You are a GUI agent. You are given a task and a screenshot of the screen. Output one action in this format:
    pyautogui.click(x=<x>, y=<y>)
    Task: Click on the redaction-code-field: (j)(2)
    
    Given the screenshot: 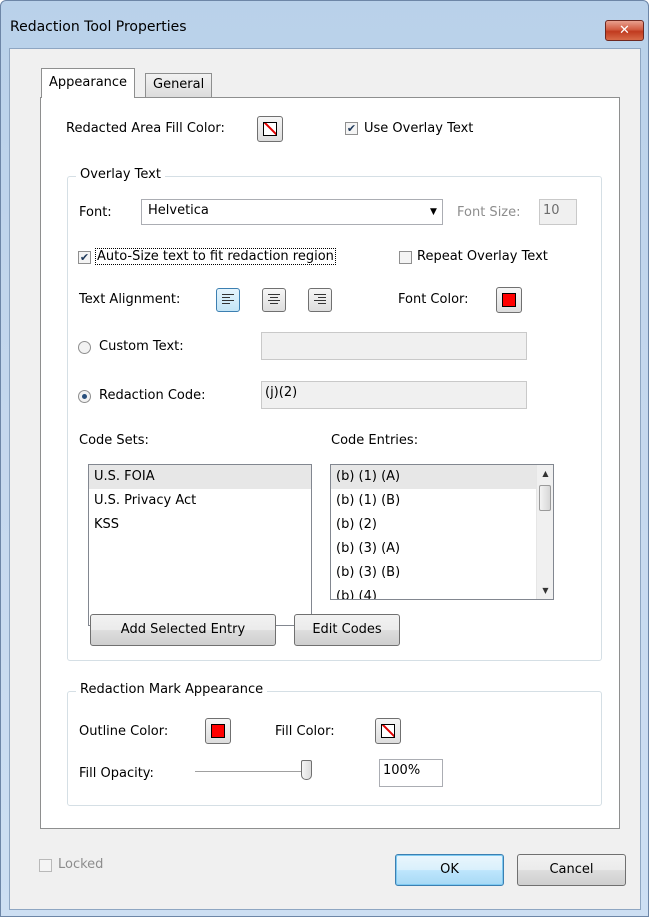 What is the action you would take?
    pyautogui.click(x=394, y=395)
    